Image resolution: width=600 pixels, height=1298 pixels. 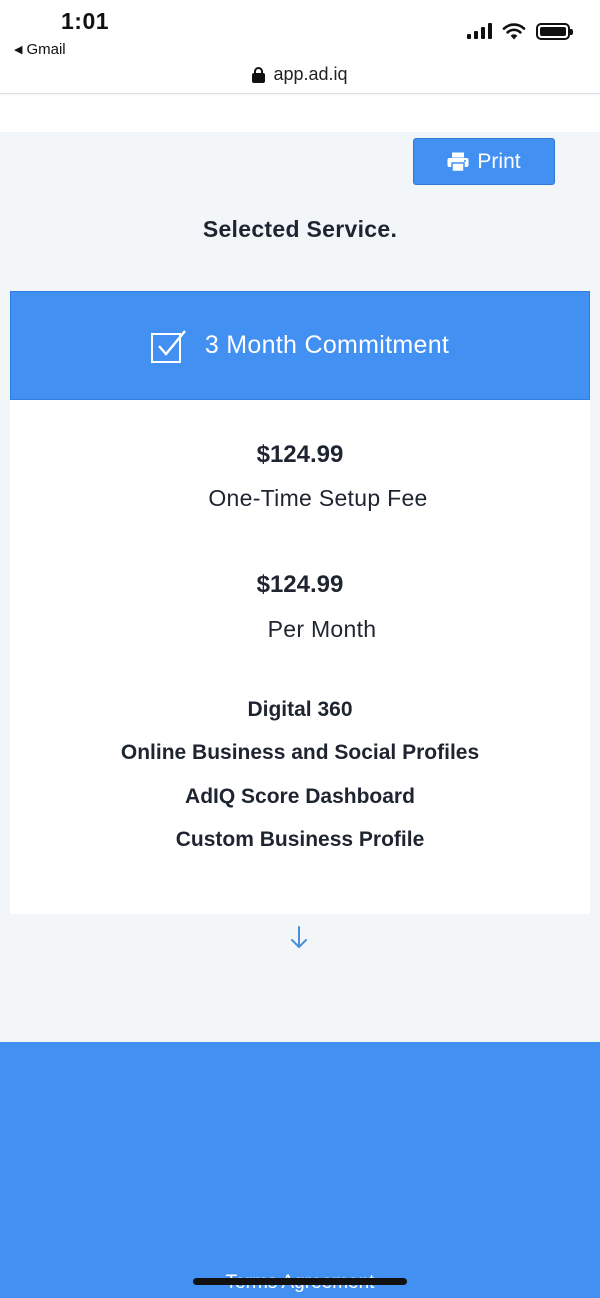 I want to click on print-button: Print, so click(x=484, y=161).